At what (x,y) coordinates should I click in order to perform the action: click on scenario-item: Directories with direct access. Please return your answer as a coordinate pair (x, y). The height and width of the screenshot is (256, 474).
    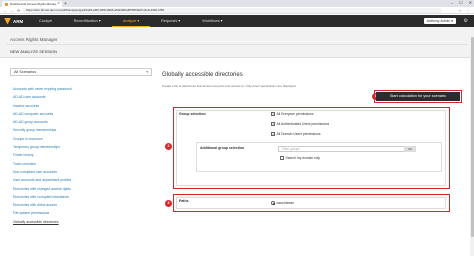
    Looking at the image, I should click on (81, 205).